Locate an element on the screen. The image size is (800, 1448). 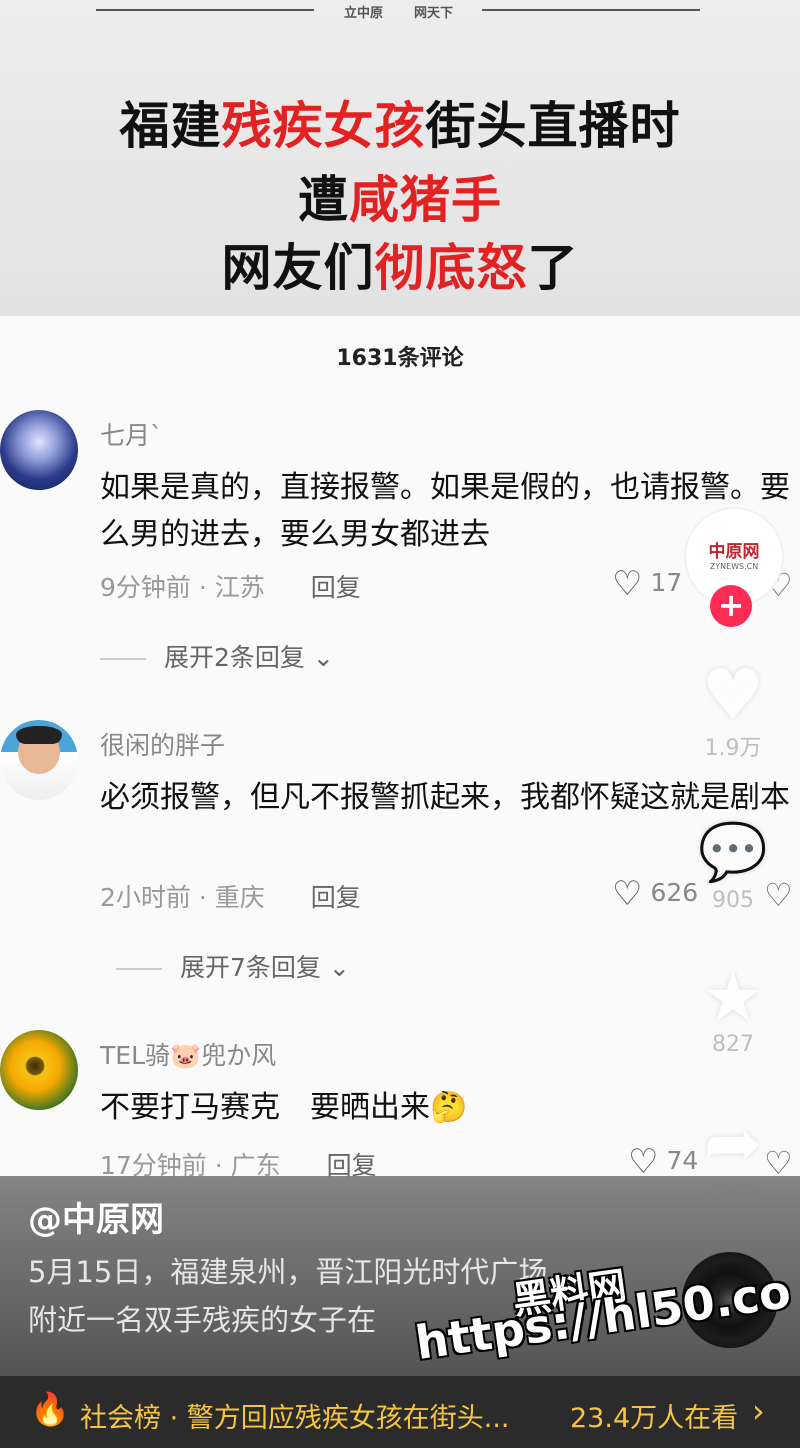
expand-replies: 展开2条回复 ⌄ is located at coordinates (217, 656).